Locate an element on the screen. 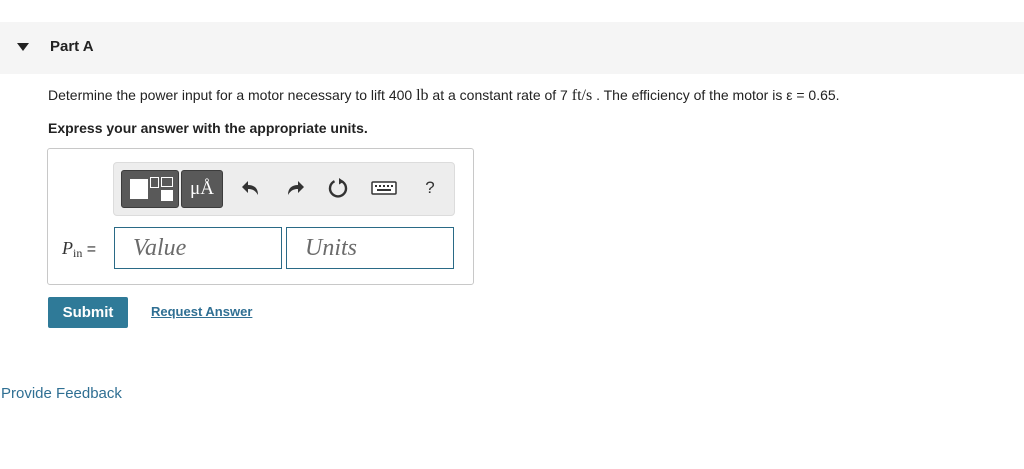 Image resolution: width=1024 pixels, height=469 pixels. rate-unit: ft/s is located at coordinates (582, 95).